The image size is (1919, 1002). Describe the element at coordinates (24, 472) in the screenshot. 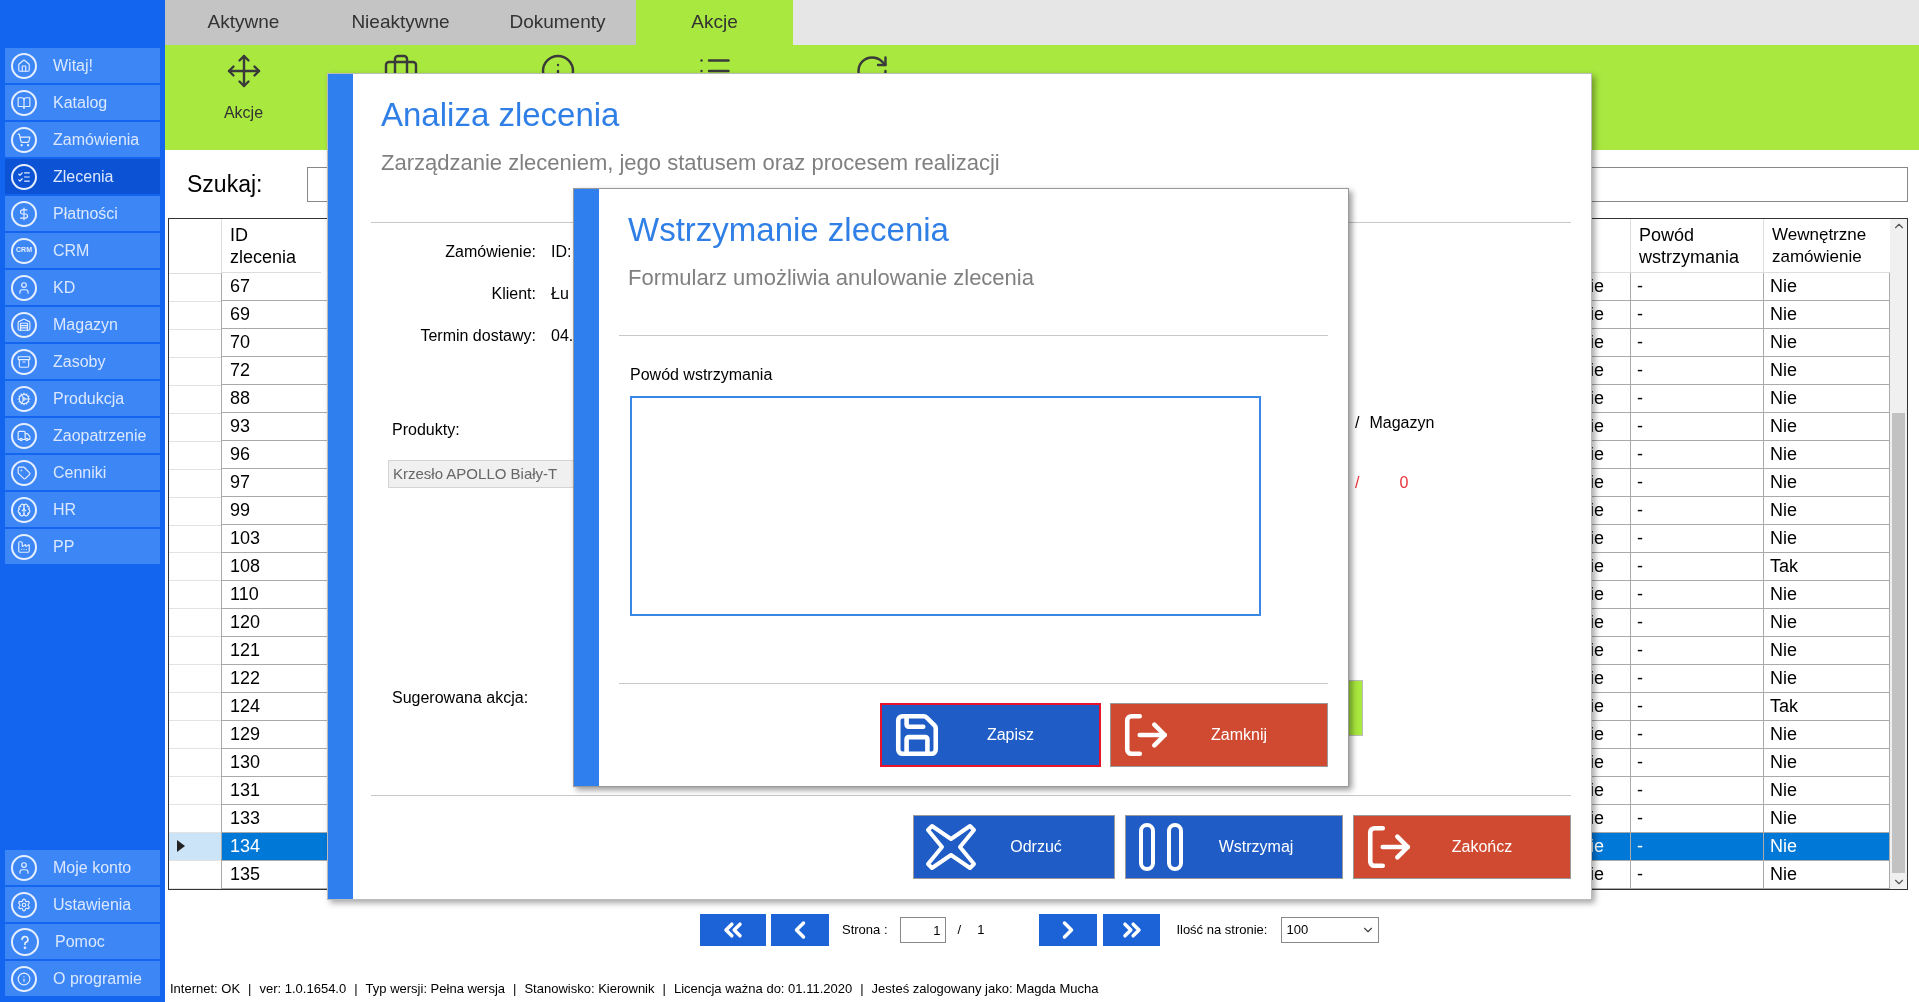

I see `tag-icon` at that location.